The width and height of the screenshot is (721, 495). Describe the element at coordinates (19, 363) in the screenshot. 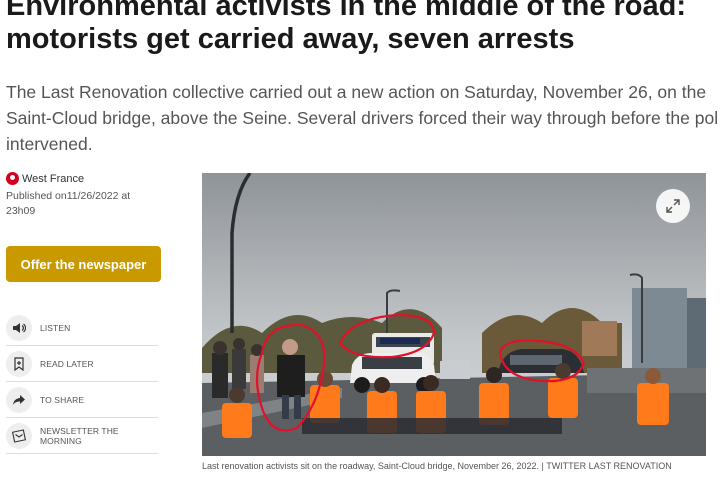

I see `bookmark-plus-icon` at that location.